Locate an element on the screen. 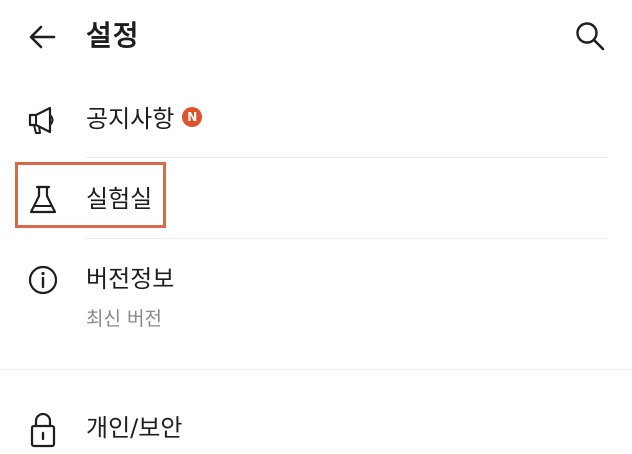  settings-item-lab: 실험실 is located at coordinates (316, 200).